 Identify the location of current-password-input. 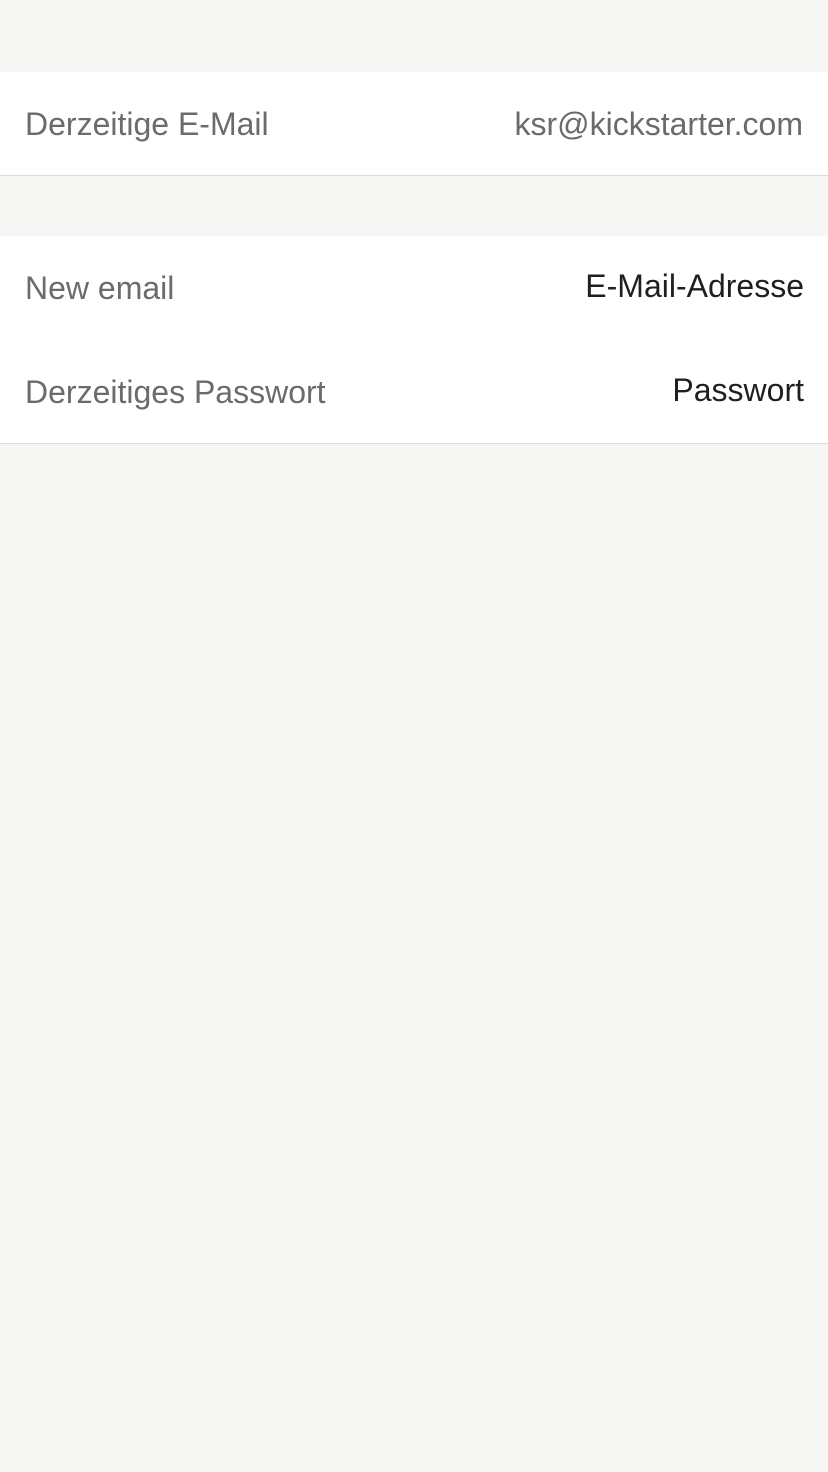
(604, 390).